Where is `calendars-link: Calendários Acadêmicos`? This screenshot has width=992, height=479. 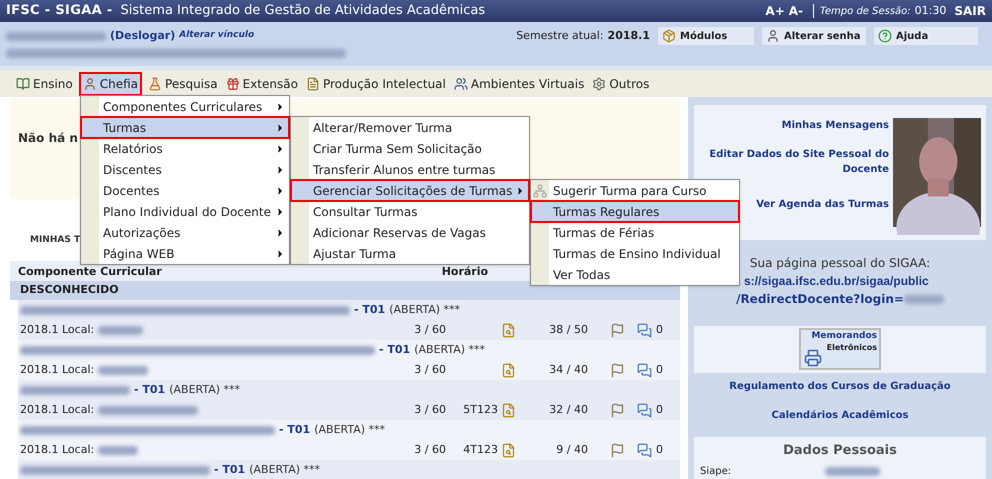
calendars-link: Calendários Acadêmicos is located at coordinates (840, 415).